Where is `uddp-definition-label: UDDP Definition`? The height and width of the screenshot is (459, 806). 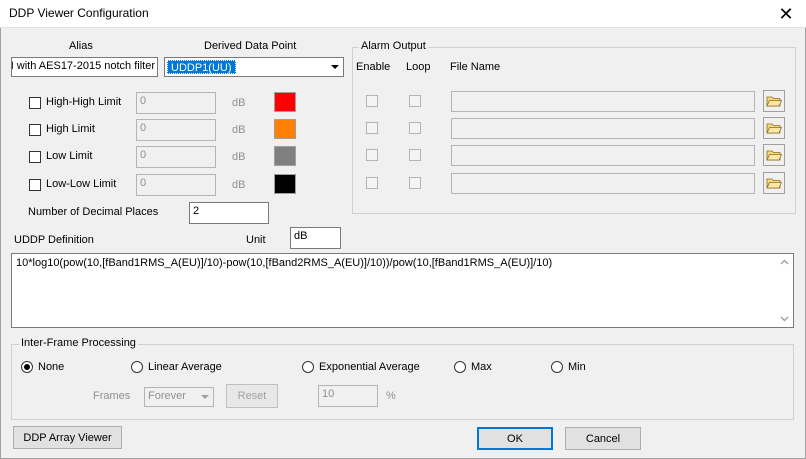 uddp-definition-label: UDDP Definition is located at coordinates (54, 240).